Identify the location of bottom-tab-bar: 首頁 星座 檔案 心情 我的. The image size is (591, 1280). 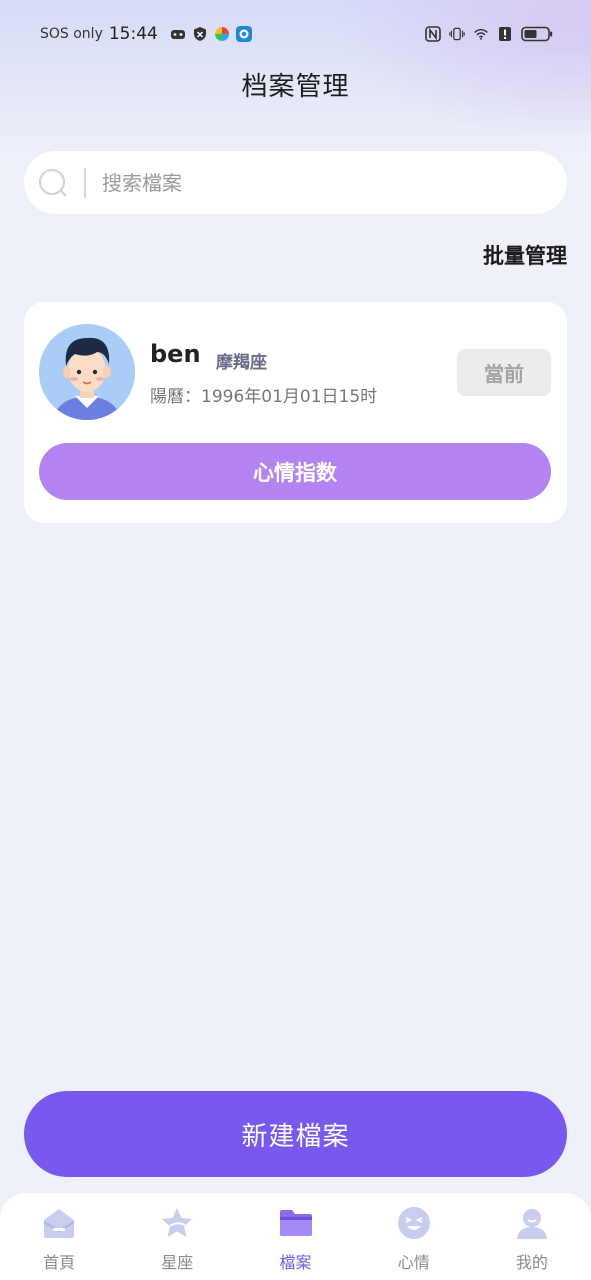
(295, 1236).